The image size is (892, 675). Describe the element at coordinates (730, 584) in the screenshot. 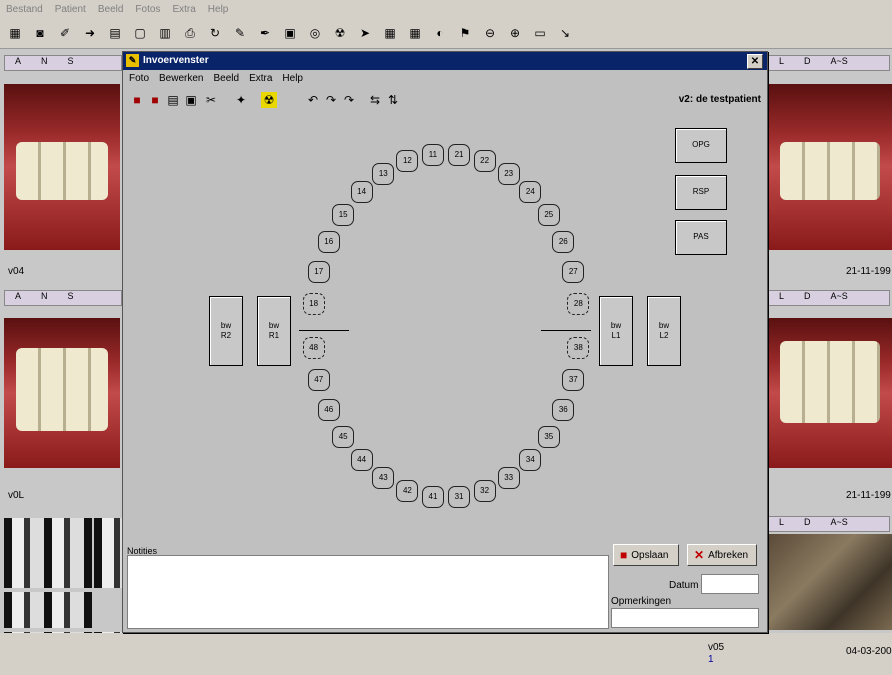

I see `date-field` at that location.